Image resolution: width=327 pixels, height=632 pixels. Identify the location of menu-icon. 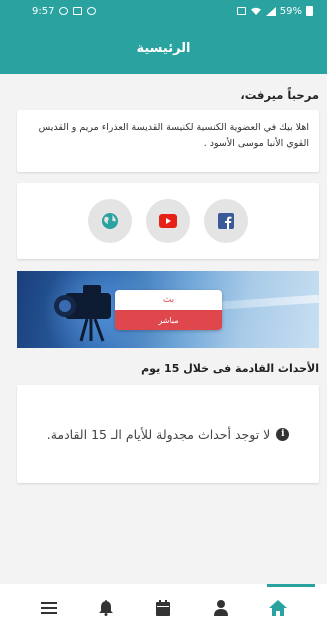
(48, 608).